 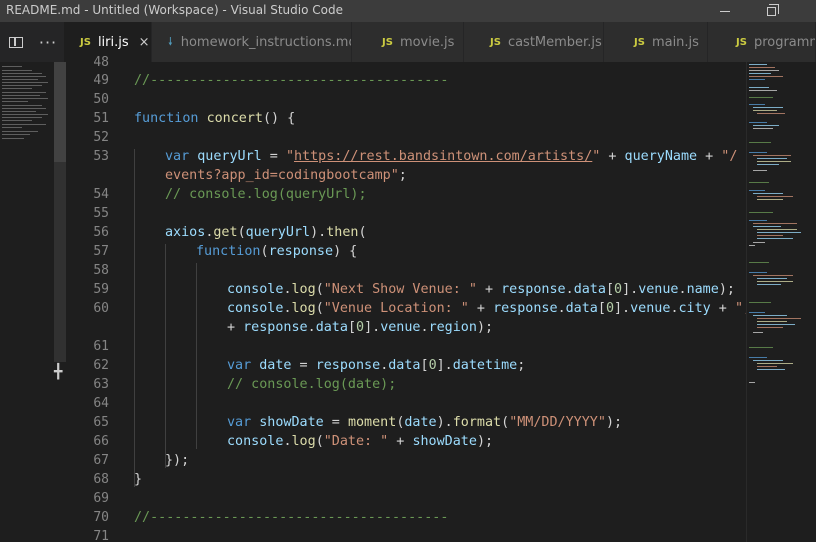 I want to click on token: console, so click(x=255, y=441).